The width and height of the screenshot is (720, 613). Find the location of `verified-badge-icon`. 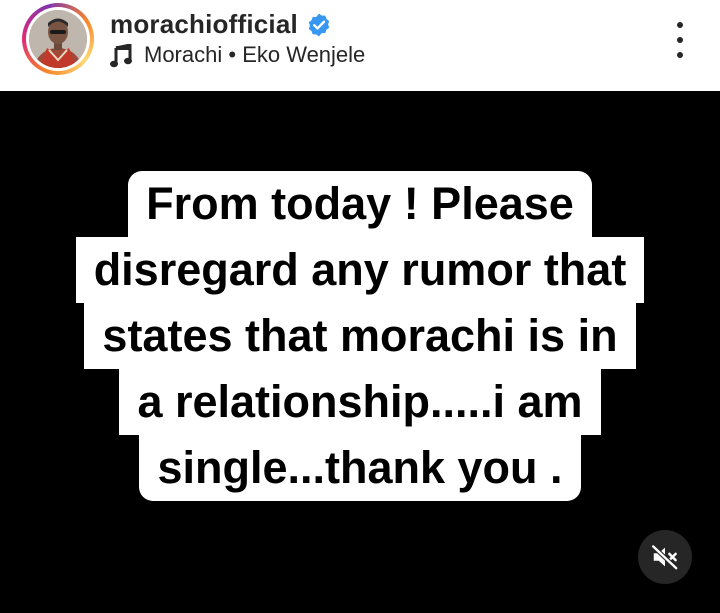

verified-badge-icon is located at coordinates (319, 24).